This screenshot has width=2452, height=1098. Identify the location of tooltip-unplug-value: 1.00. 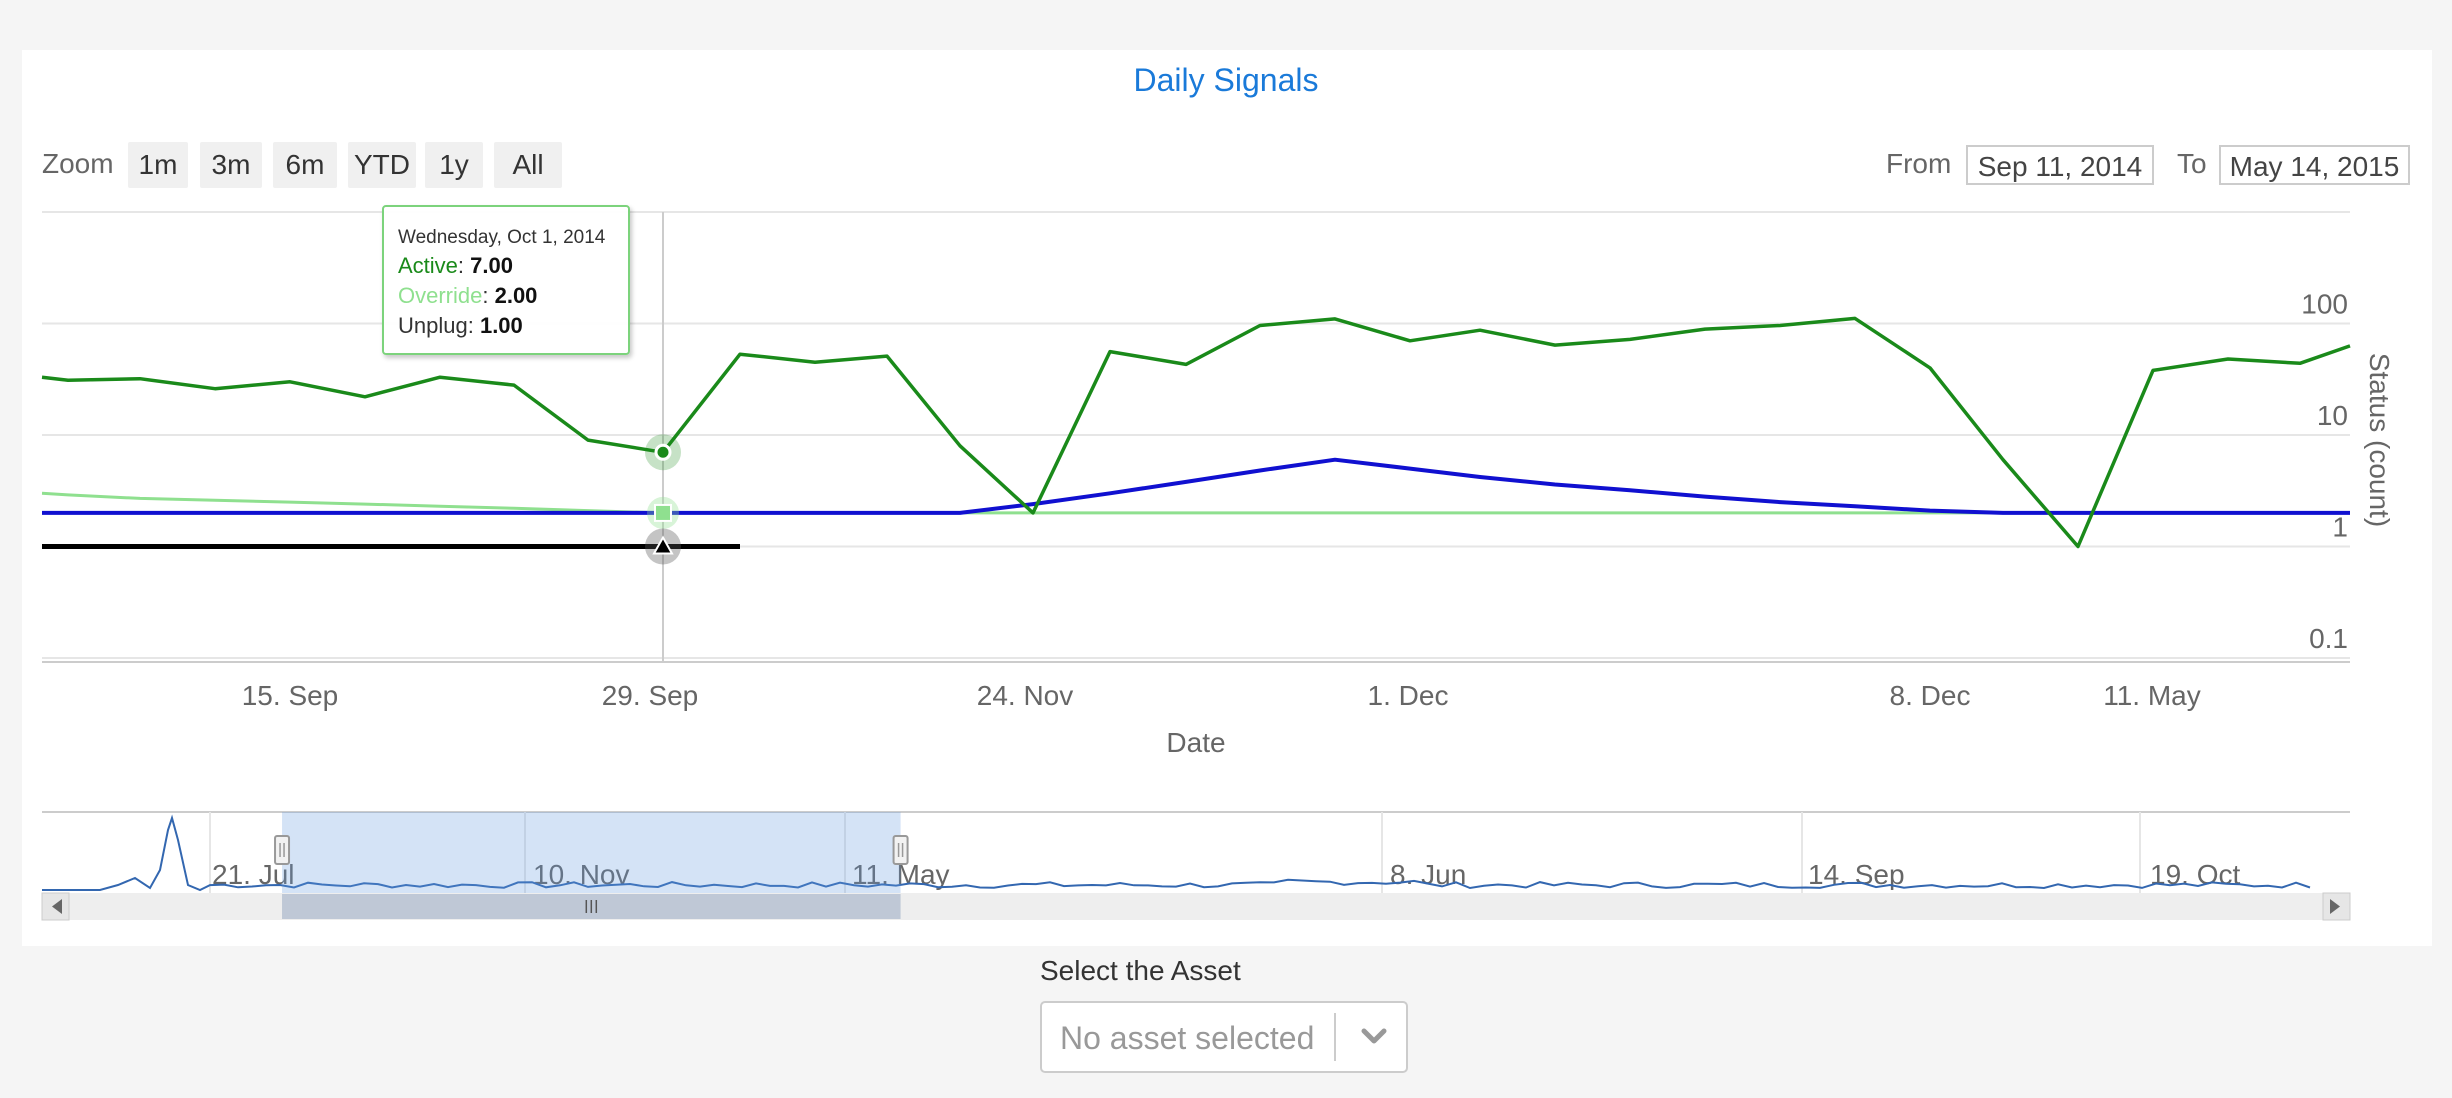
(501, 325).